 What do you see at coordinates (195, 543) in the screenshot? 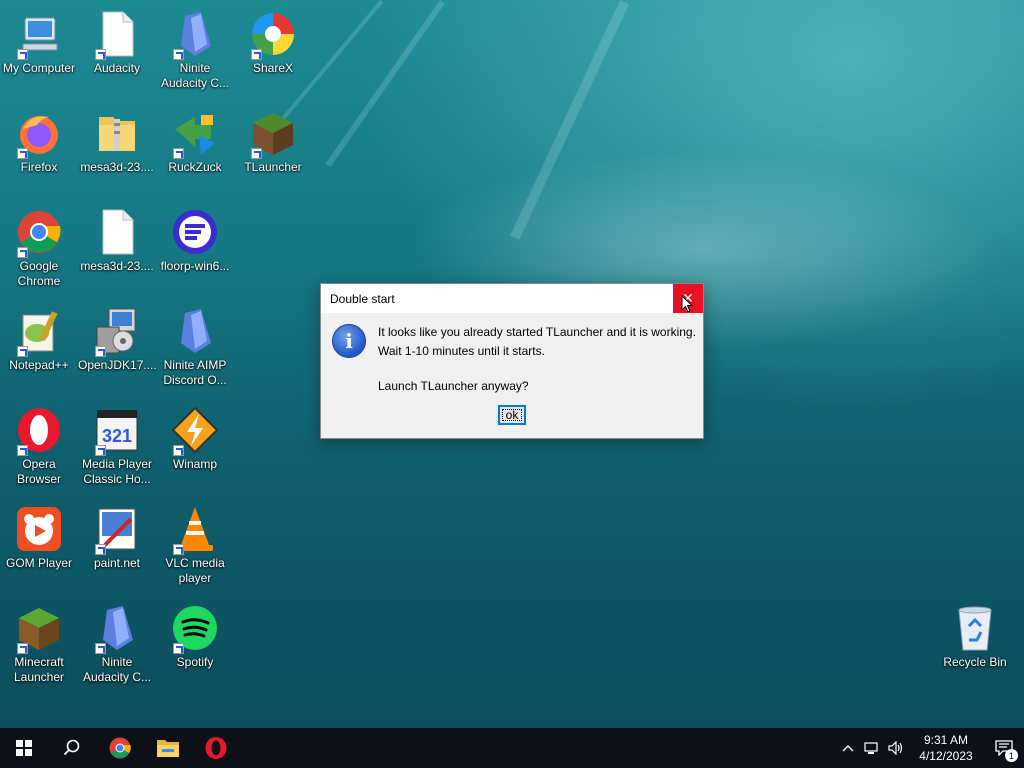
I see `desktop-icon-vlc: VLC media player` at bounding box center [195, 543].